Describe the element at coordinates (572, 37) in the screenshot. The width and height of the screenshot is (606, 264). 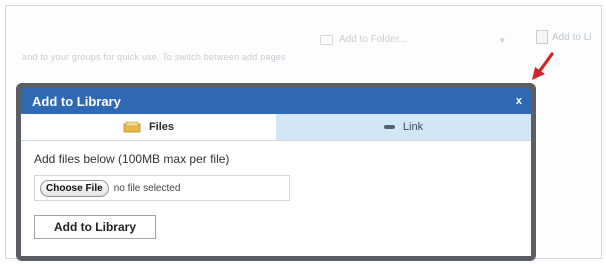
I see `add-to-library-link-label: Add to Li` at that location.